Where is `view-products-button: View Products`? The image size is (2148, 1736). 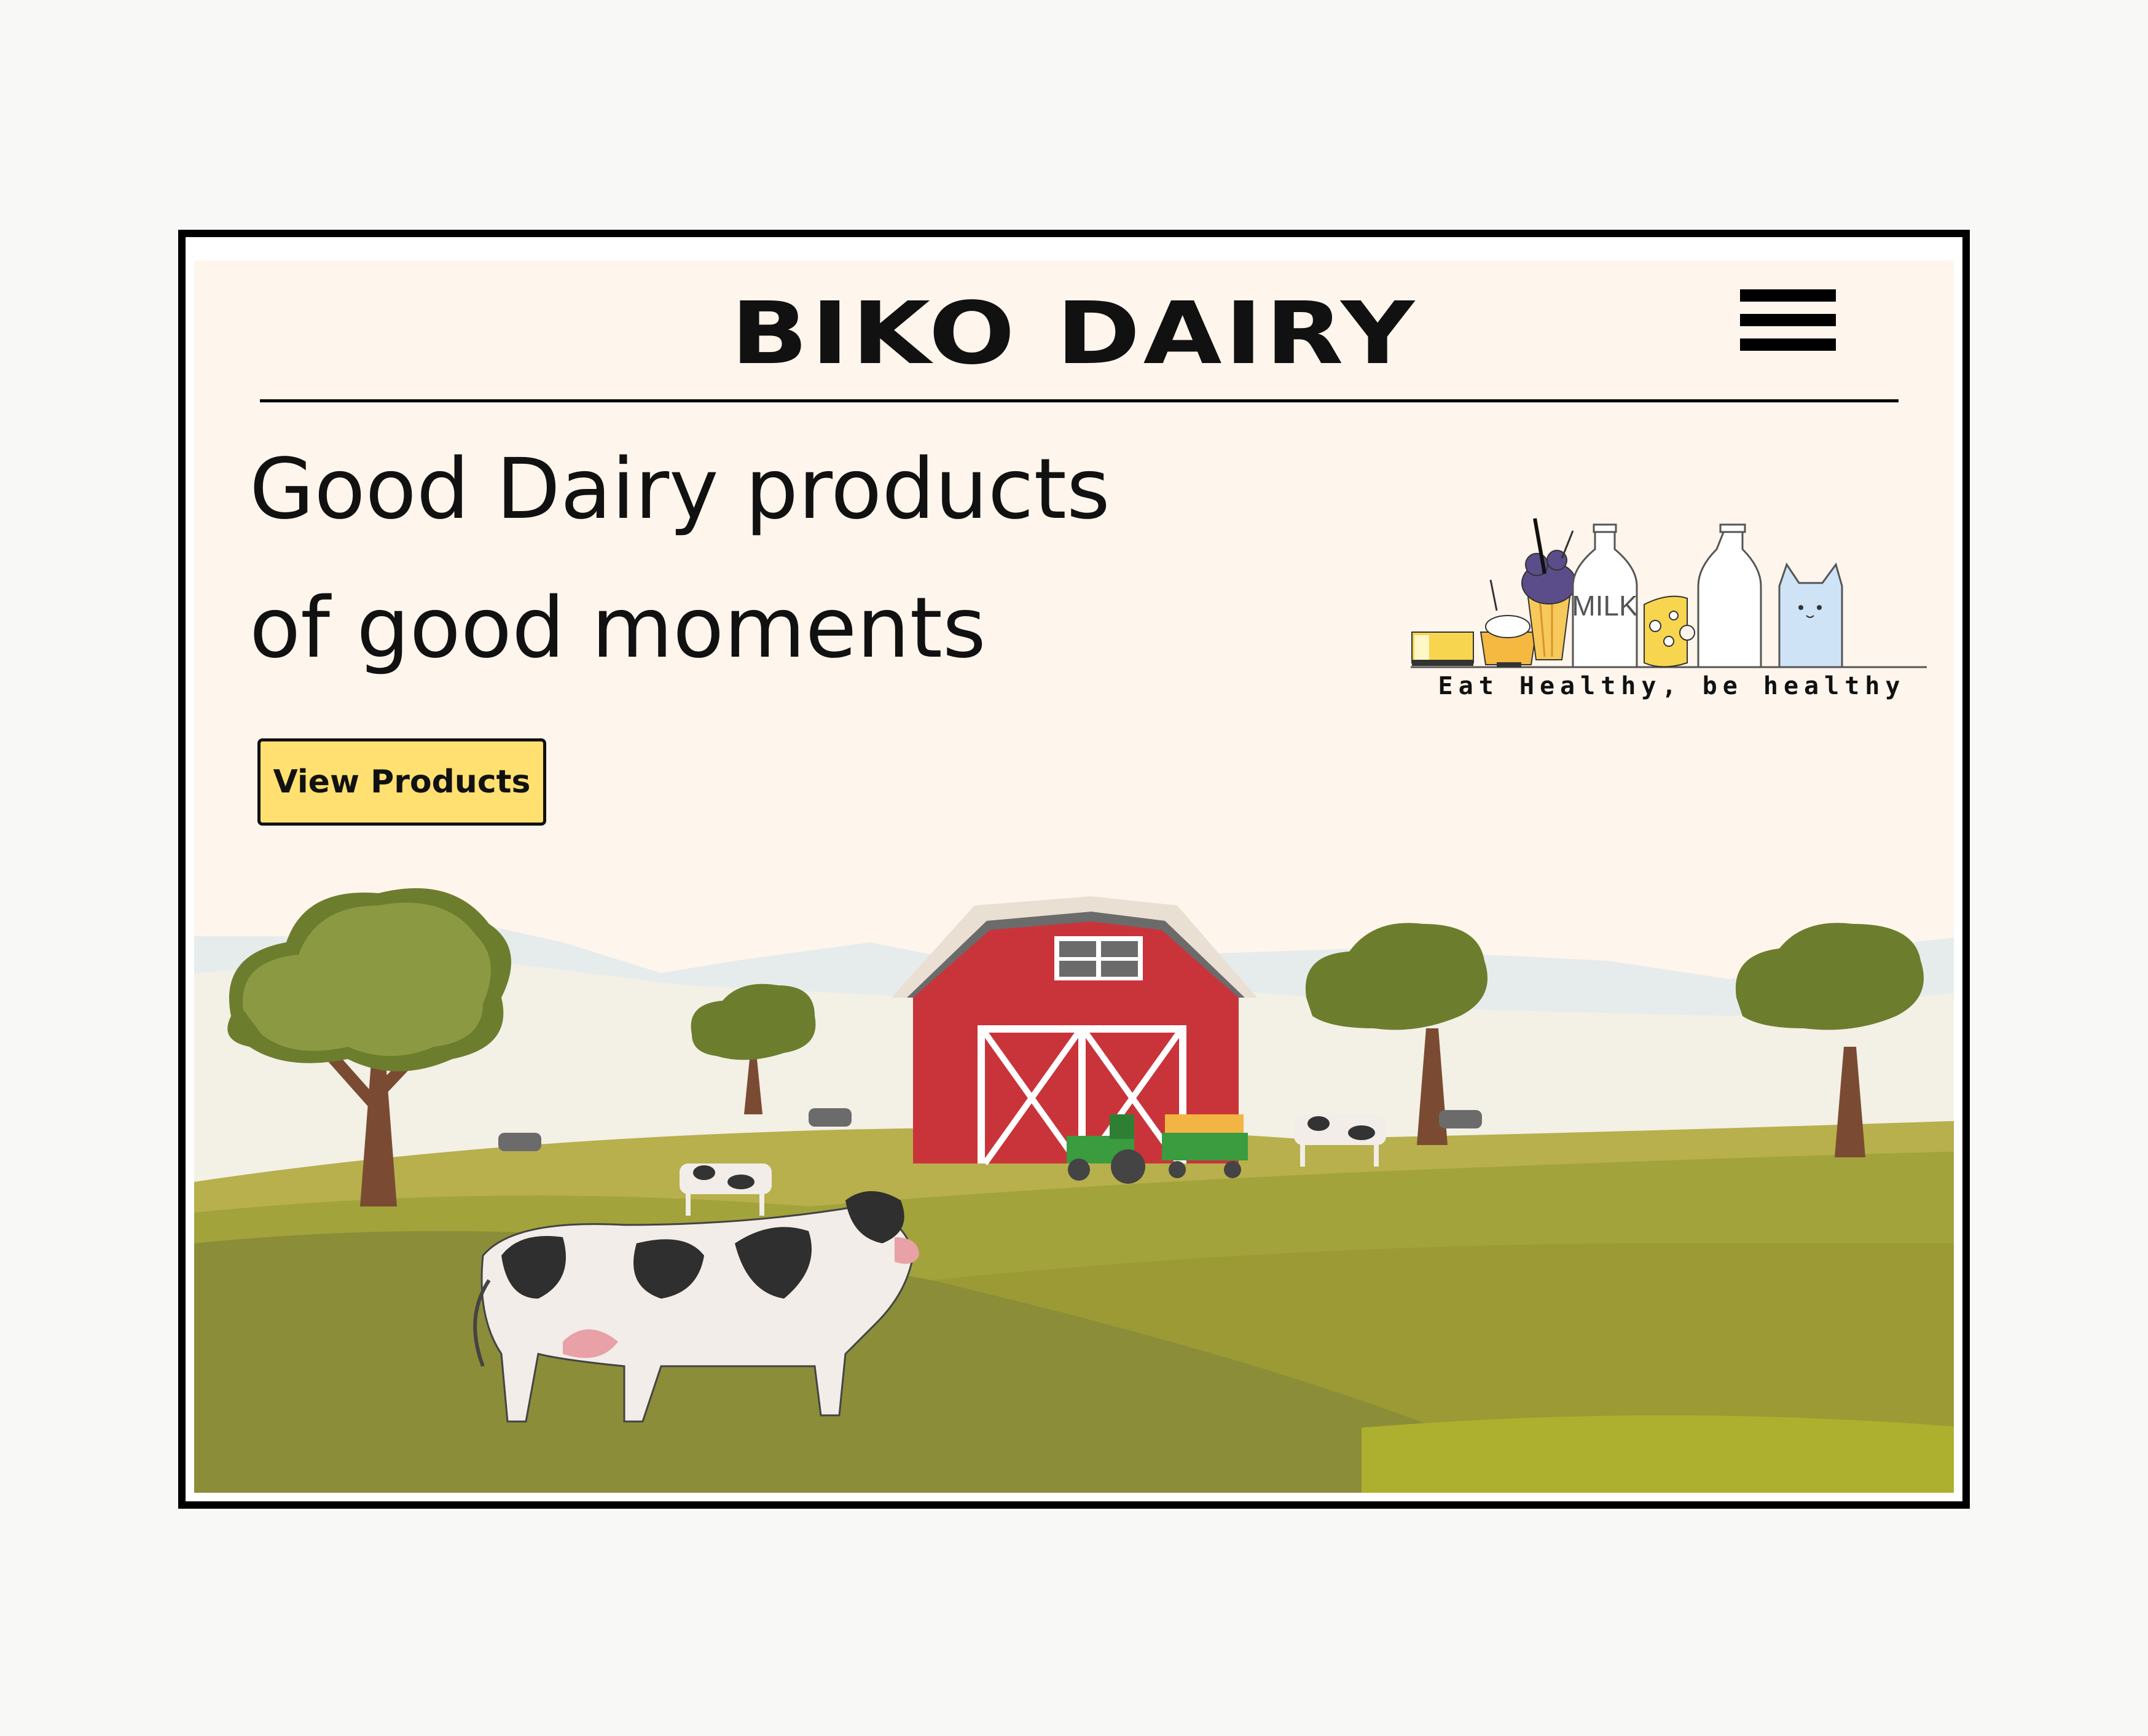
view-products-button: View Products is located at coordinates (401, 782).